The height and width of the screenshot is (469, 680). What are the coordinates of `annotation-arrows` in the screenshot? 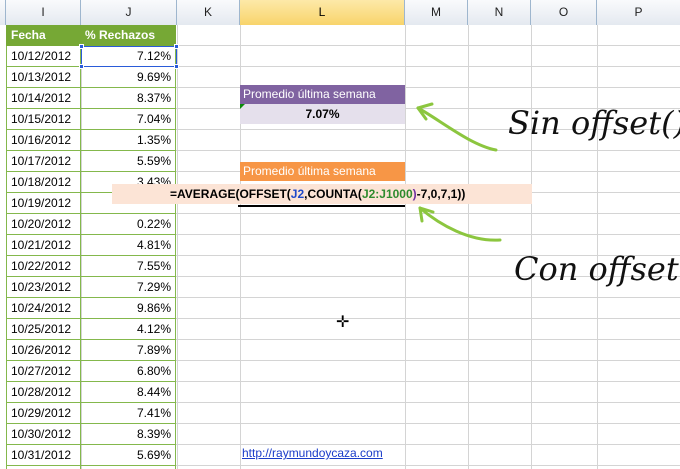 It's located at (459, 172).